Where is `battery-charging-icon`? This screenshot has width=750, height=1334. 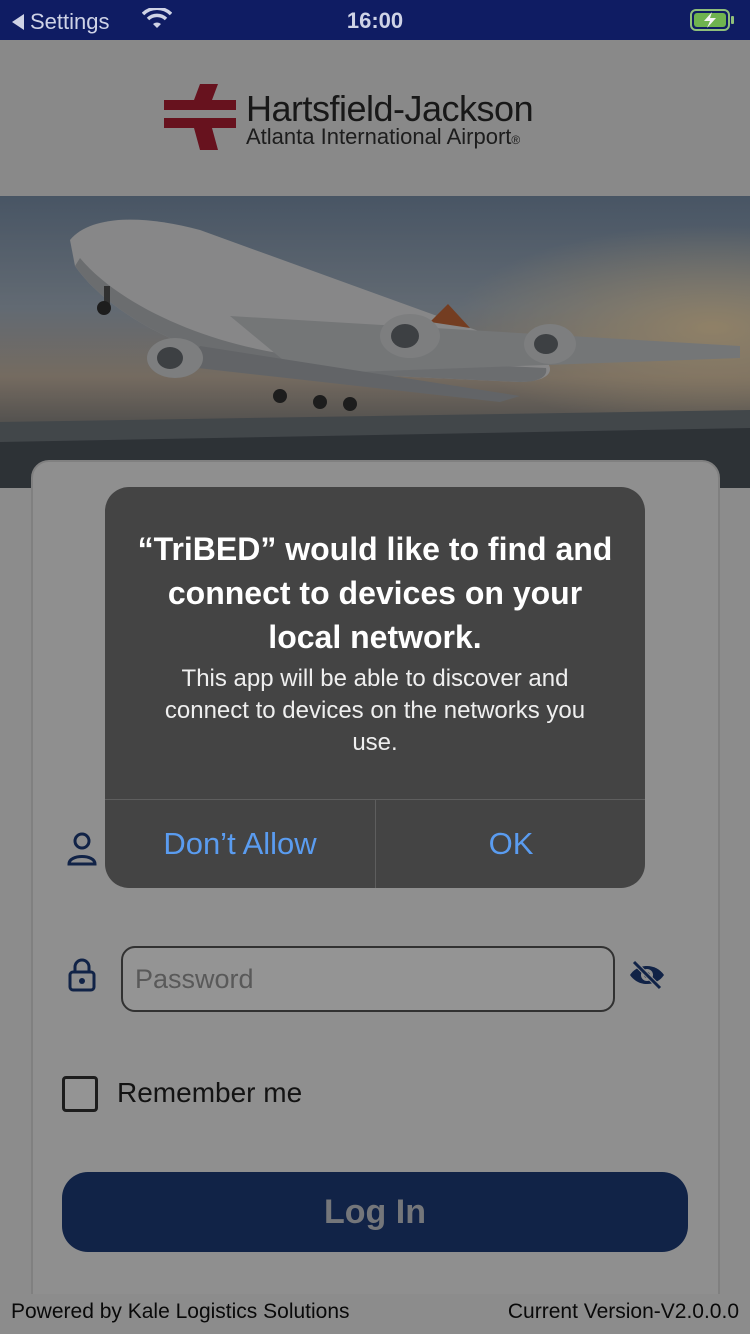 battery-charging-icon is located at coordinates (712, 20).